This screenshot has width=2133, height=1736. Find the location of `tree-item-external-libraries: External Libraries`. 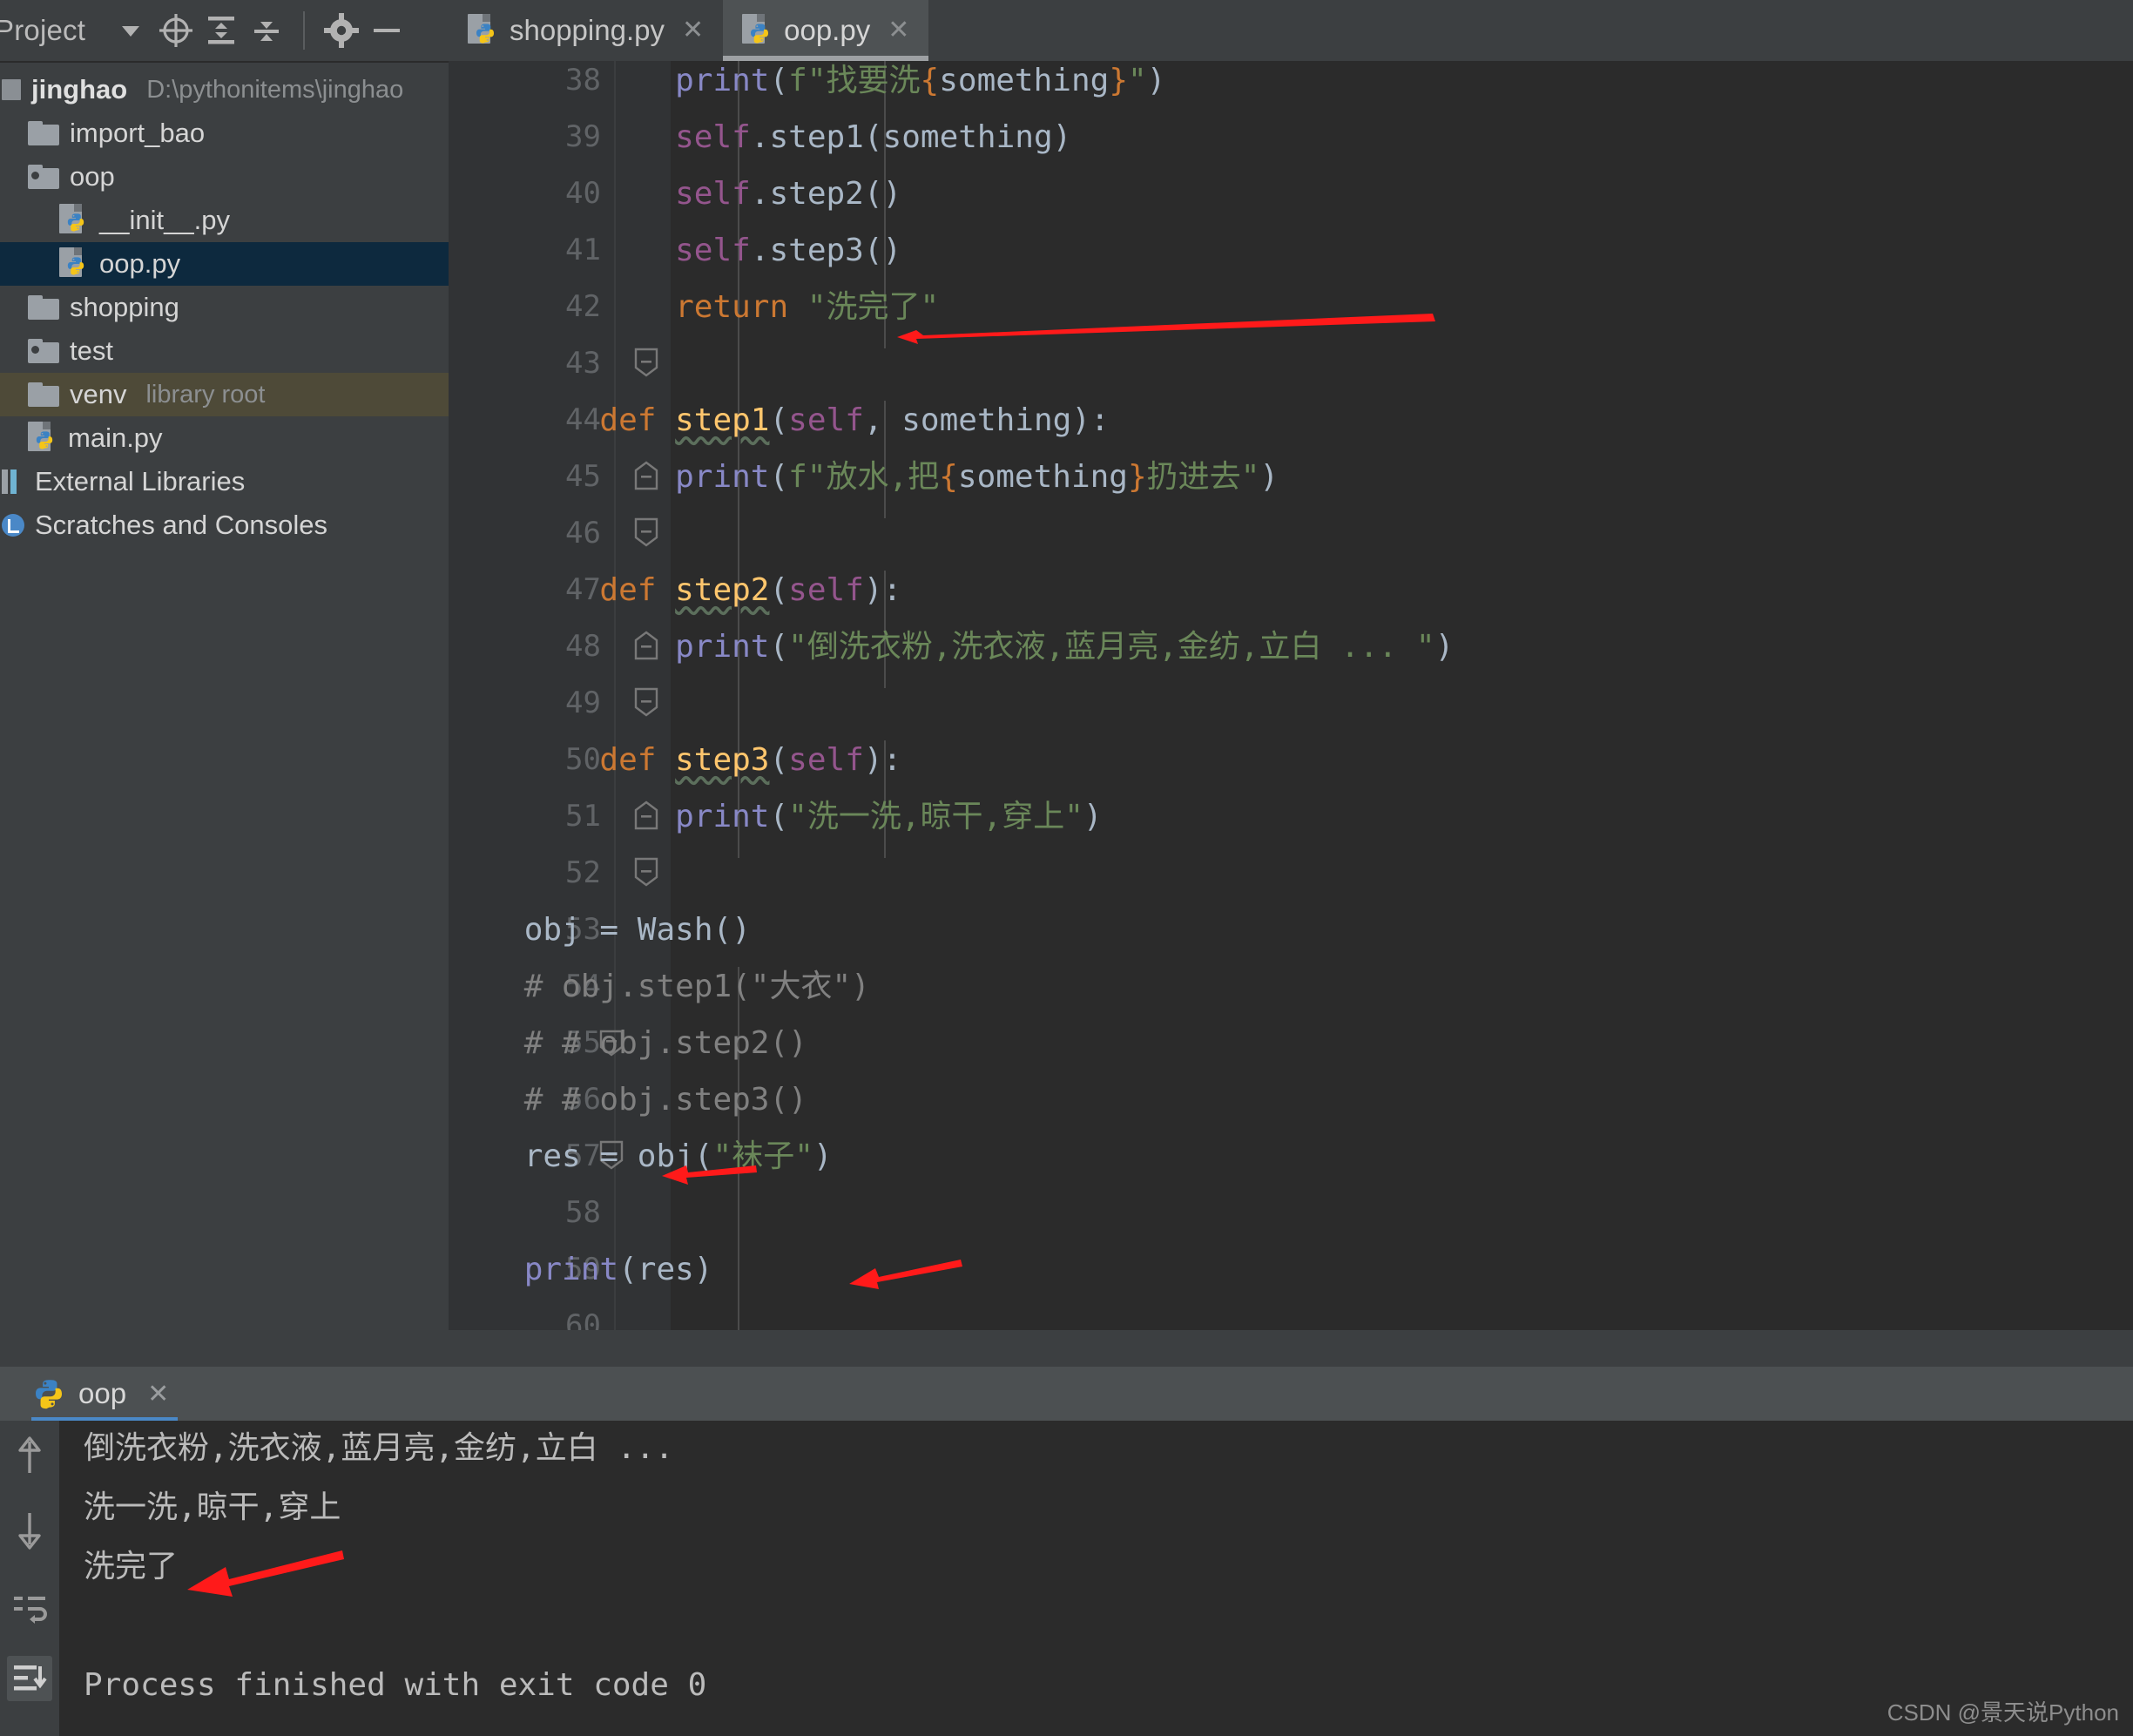

tree-item-external-libraries: External Libraries is located at coordinates (224, 481).